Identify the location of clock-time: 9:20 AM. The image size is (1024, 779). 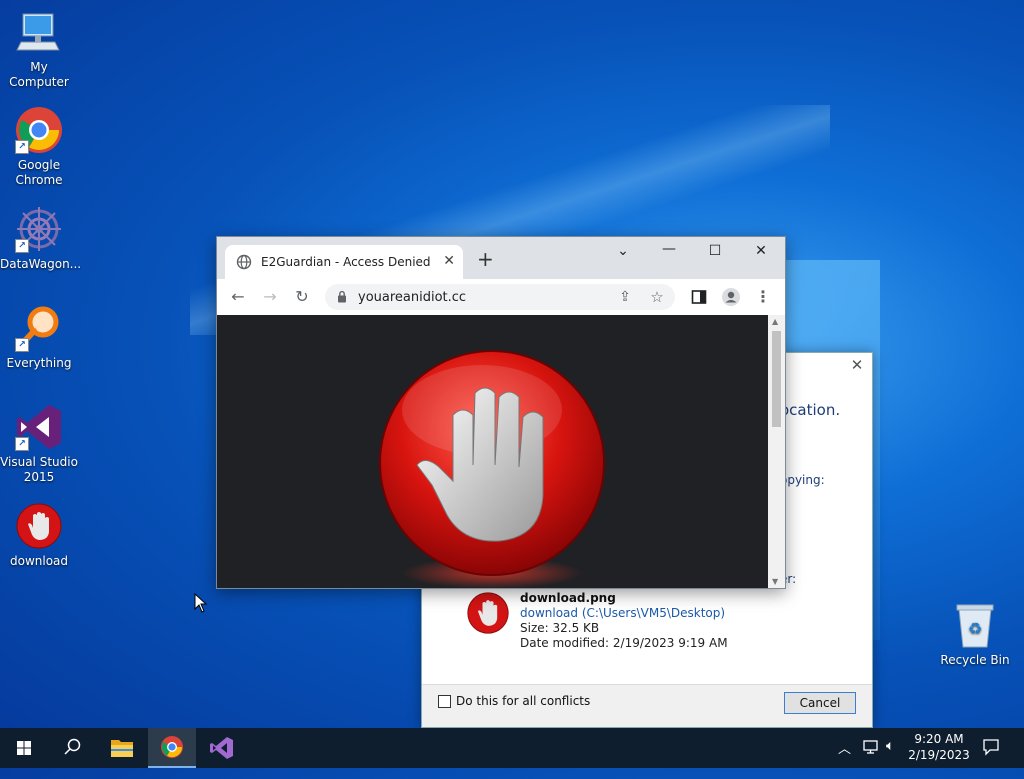
(939, 739).